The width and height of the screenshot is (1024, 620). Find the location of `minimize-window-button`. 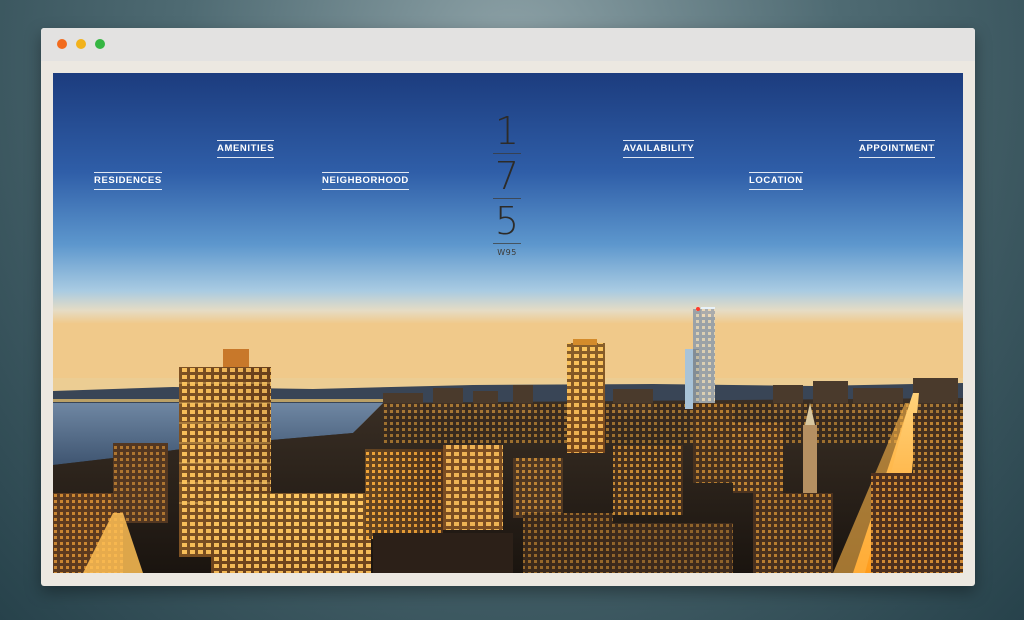

minimize-window-button is located at coordinates (81, 44).